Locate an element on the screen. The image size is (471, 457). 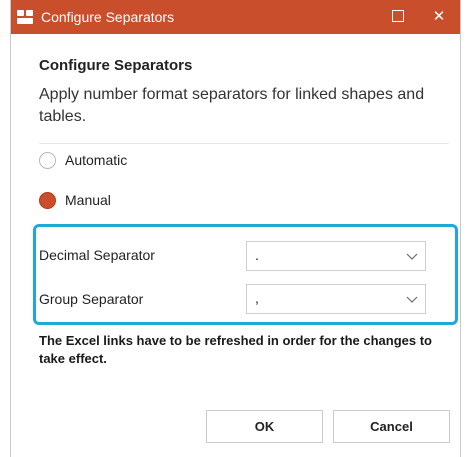
divider is located at coordinates (244, 143).